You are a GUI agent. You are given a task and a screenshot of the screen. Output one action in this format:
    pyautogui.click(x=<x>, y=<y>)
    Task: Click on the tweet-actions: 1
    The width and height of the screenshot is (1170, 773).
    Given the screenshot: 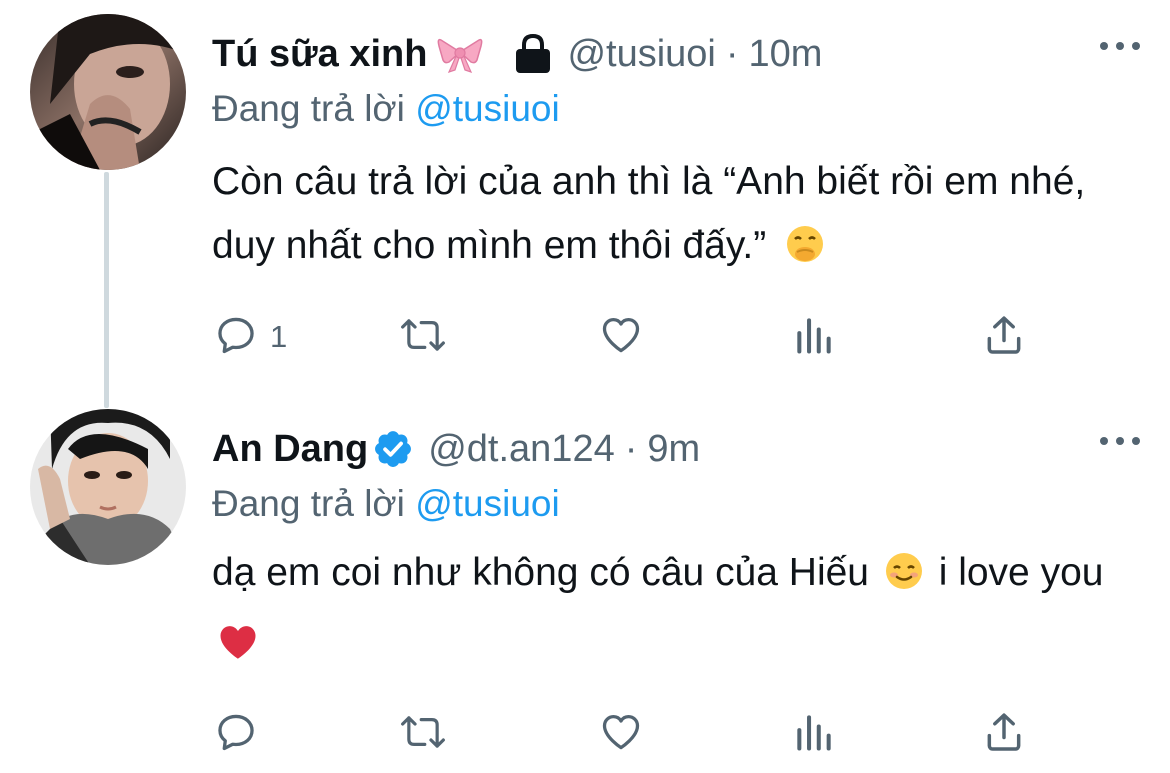 What is the action you would take?
    pyautogui.click(x=624, y=337)
    